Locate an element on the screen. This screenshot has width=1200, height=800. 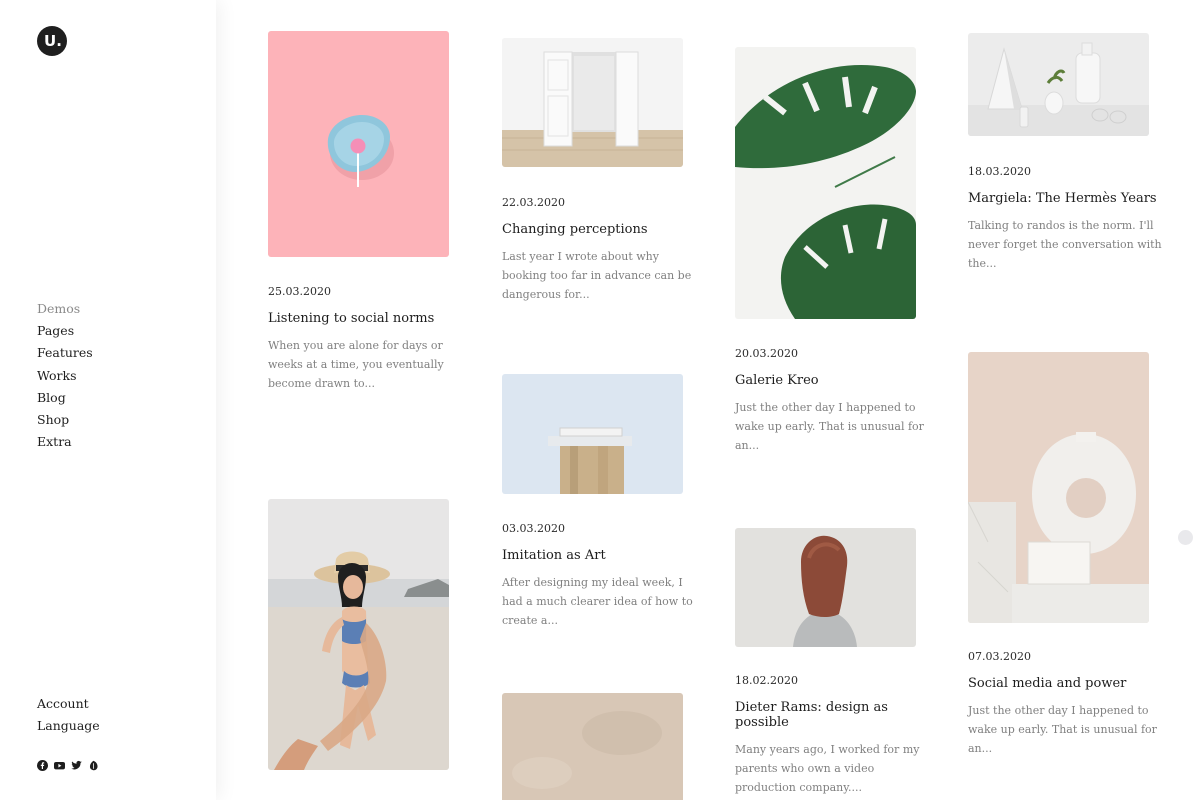
post-date: 07.03.2020 is located at coordinates (999, 656).